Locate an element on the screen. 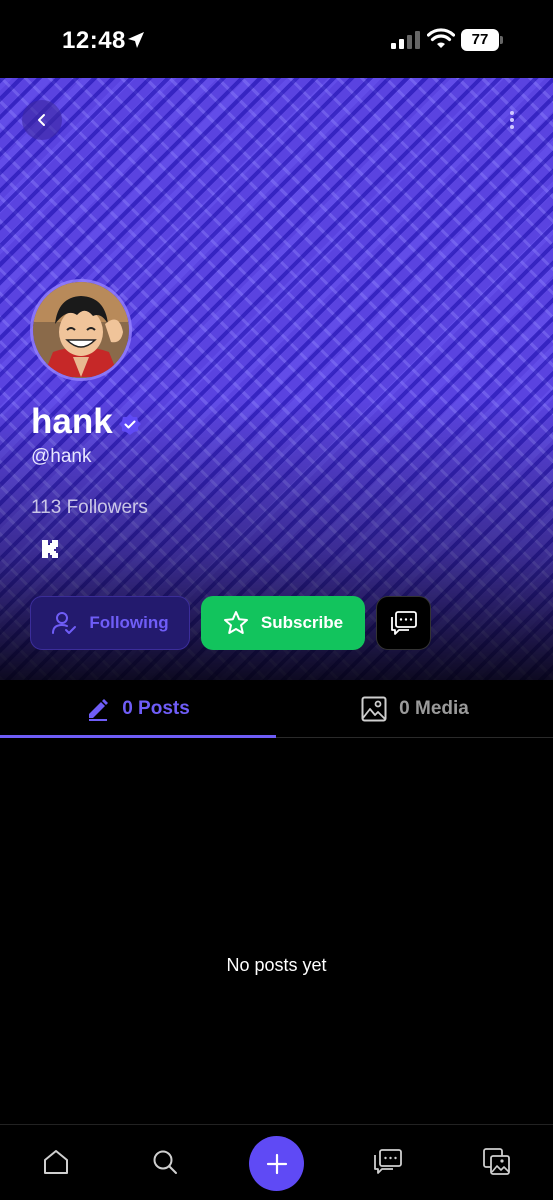 The image size is (553, 1200). user-check-icon is located at coordinates (64, 623).